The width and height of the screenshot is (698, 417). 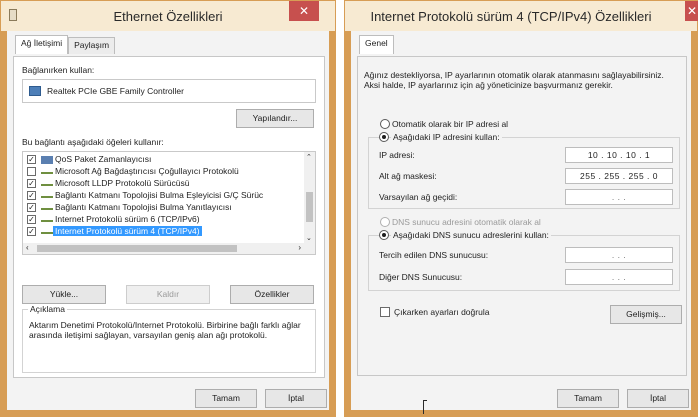 I want to click on description-title: Açıklama, so click(x=47, y=309).